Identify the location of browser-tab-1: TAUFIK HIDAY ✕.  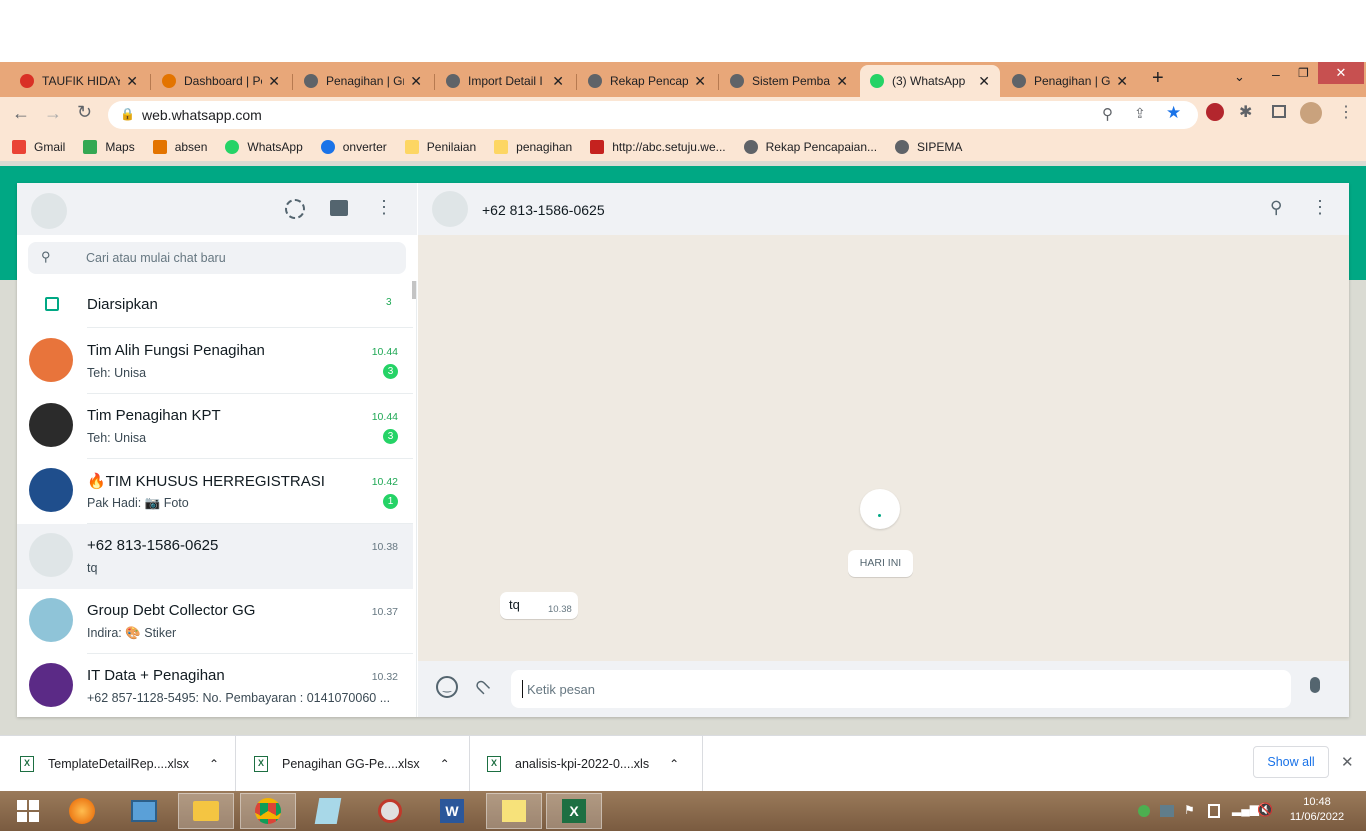
(79, 81).